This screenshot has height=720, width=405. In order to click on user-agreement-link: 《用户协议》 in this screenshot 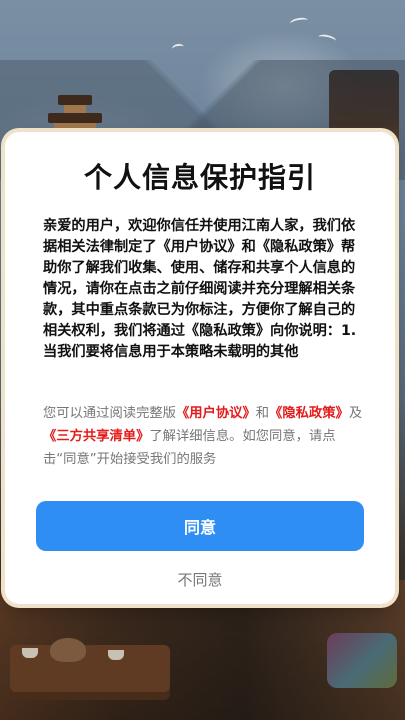, I will do `click(216, 413)`.